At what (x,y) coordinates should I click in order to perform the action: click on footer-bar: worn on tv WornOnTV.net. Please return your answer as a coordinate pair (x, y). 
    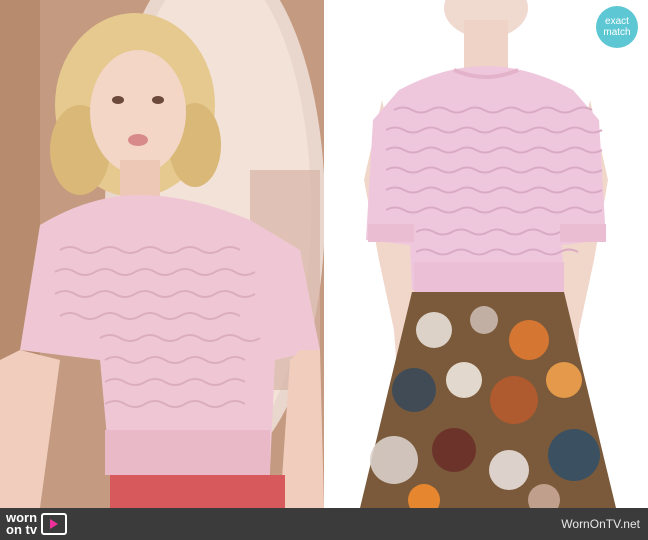
    Looking at the image, I should click on (324, 524).